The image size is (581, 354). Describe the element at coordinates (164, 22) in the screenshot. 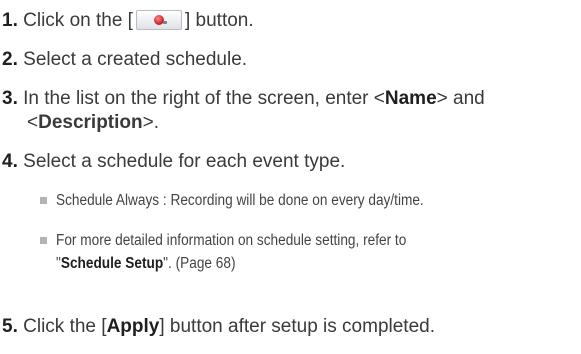

I see `record-icon-tail` at that location.